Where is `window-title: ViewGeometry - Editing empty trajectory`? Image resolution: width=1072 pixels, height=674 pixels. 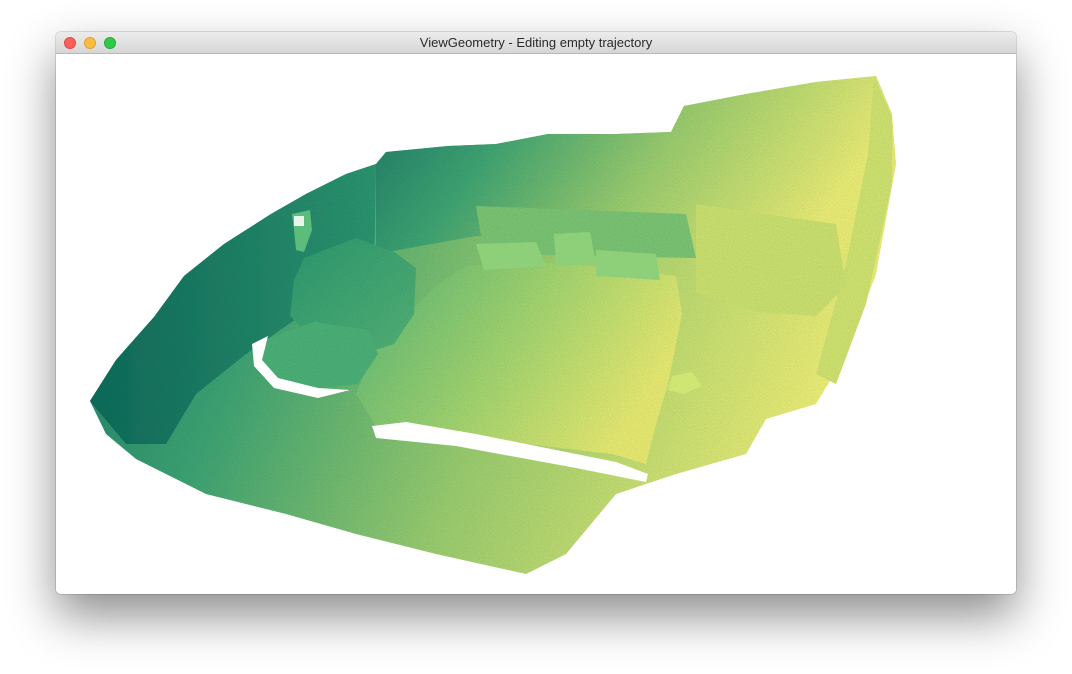
window-title: ViewGeometry - Editing empty trajectory is located at coordinates (536, 42).